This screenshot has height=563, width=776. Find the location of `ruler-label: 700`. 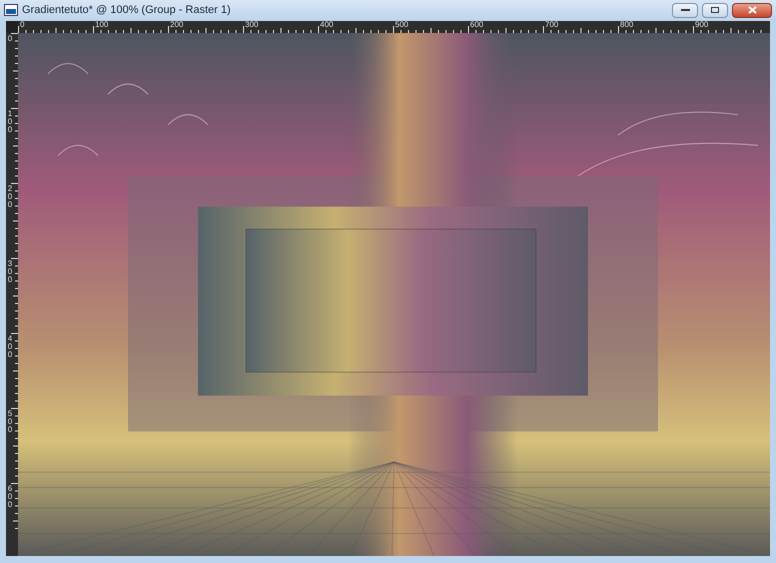

ruler-label: 700 is located at coordinates (551, 25).